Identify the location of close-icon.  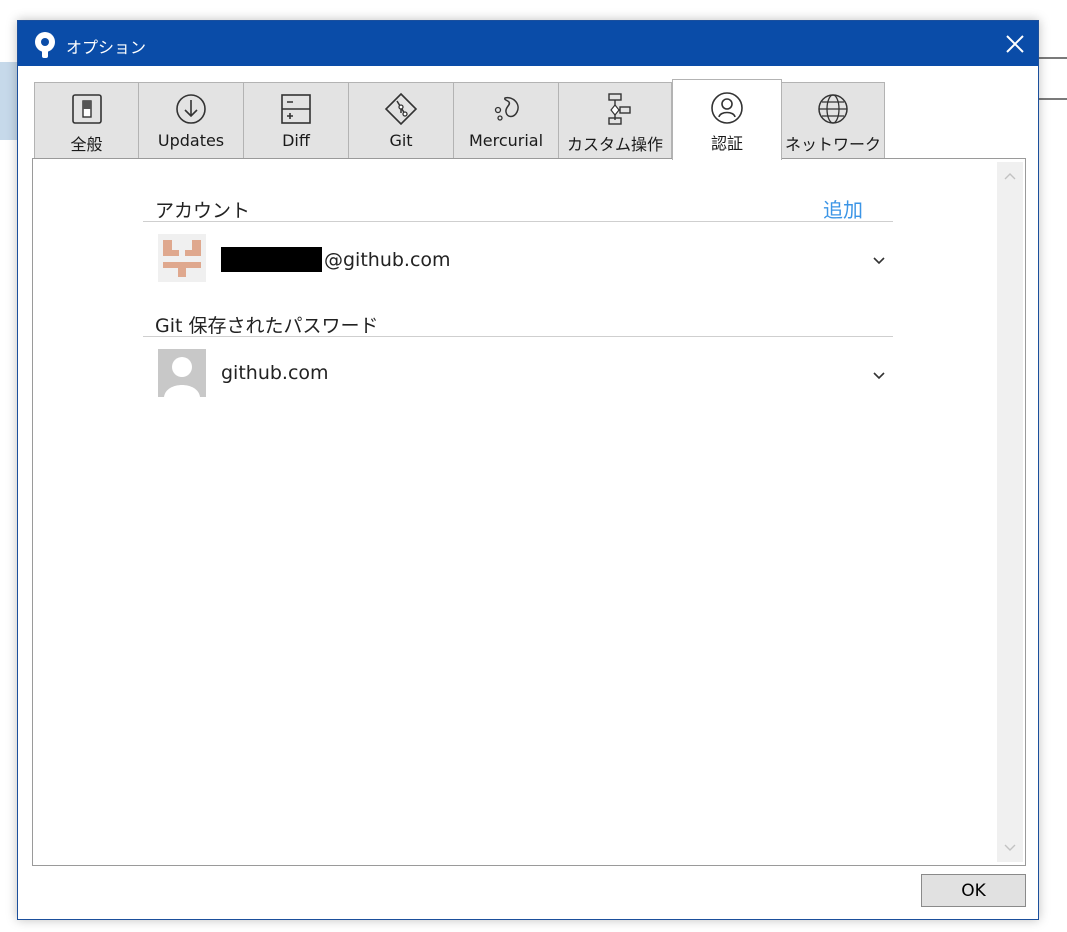
(1015, 43).